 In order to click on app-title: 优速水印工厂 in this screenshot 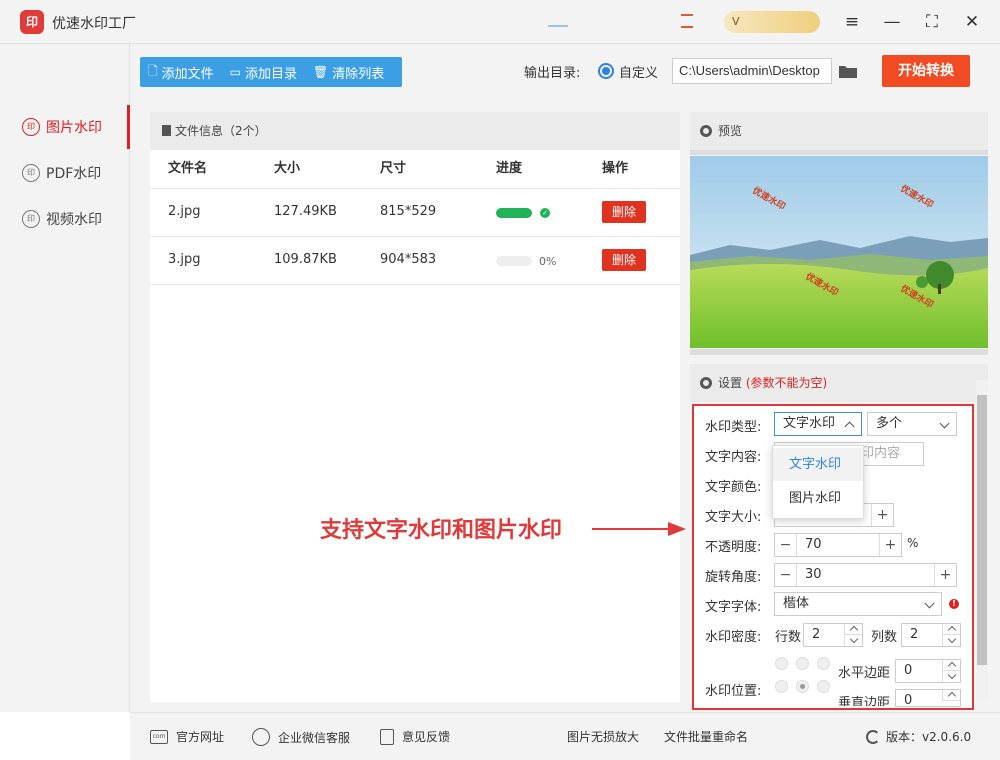, I will do `click(94, 24)`.